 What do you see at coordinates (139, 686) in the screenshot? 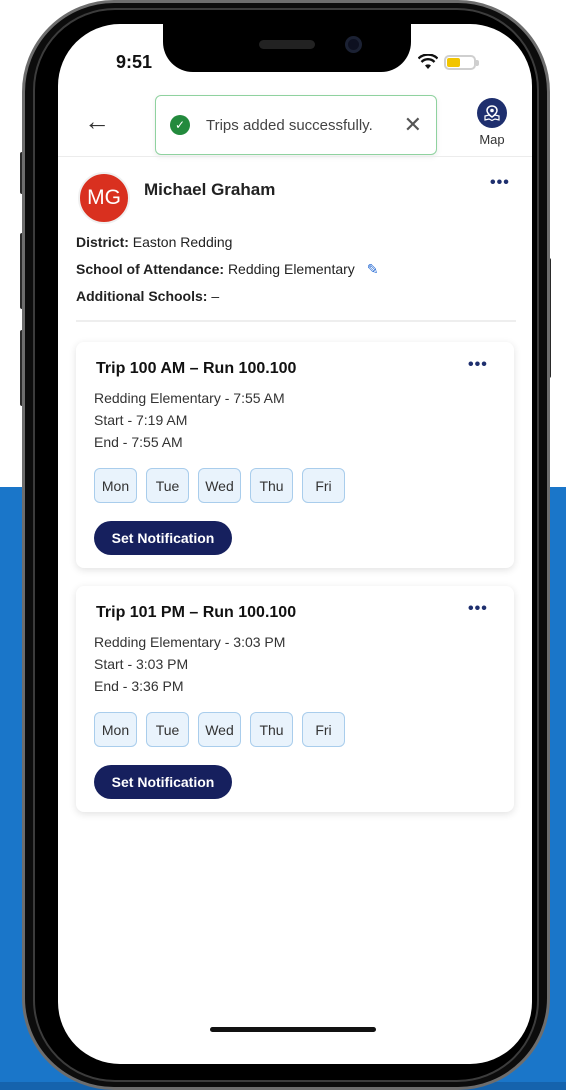
I see `trip-end-time: End - 3:36 PM` at bounding box center [139, 686].